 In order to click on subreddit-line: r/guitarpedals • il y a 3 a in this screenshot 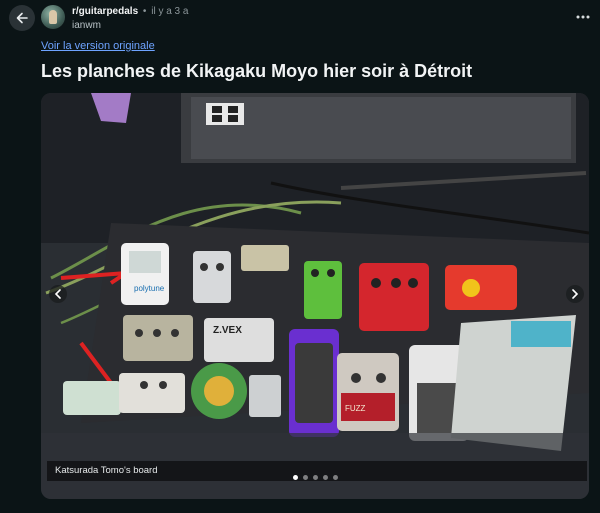, I will do `click(130, 11)`.